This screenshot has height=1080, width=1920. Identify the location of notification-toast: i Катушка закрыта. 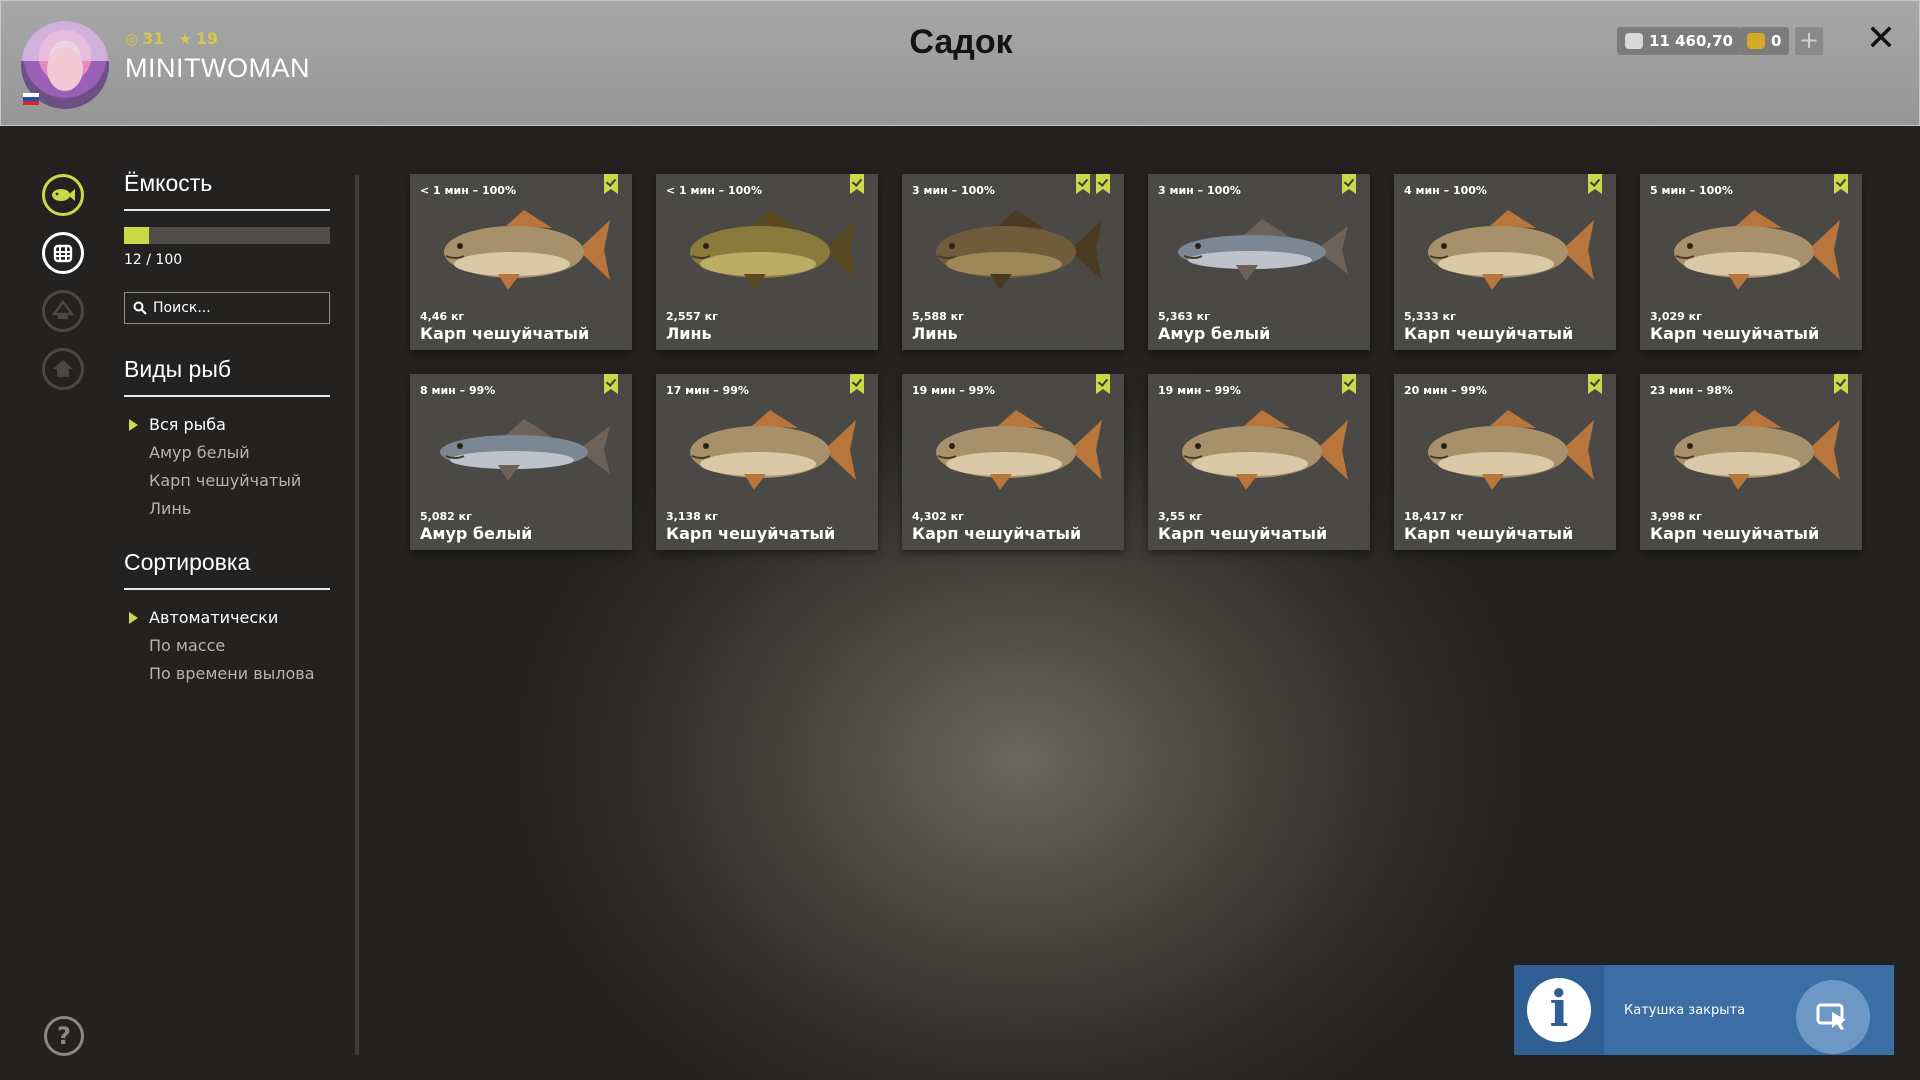
(1704, 1010).